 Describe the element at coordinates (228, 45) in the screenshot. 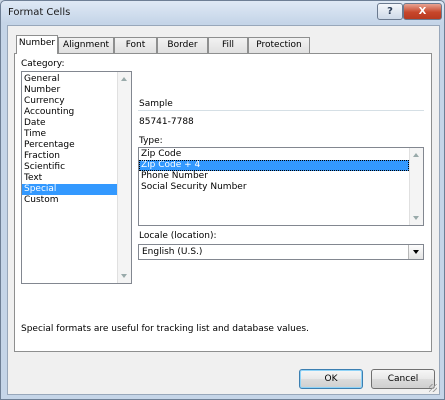

I see `tab-fill: Fill` at that location.